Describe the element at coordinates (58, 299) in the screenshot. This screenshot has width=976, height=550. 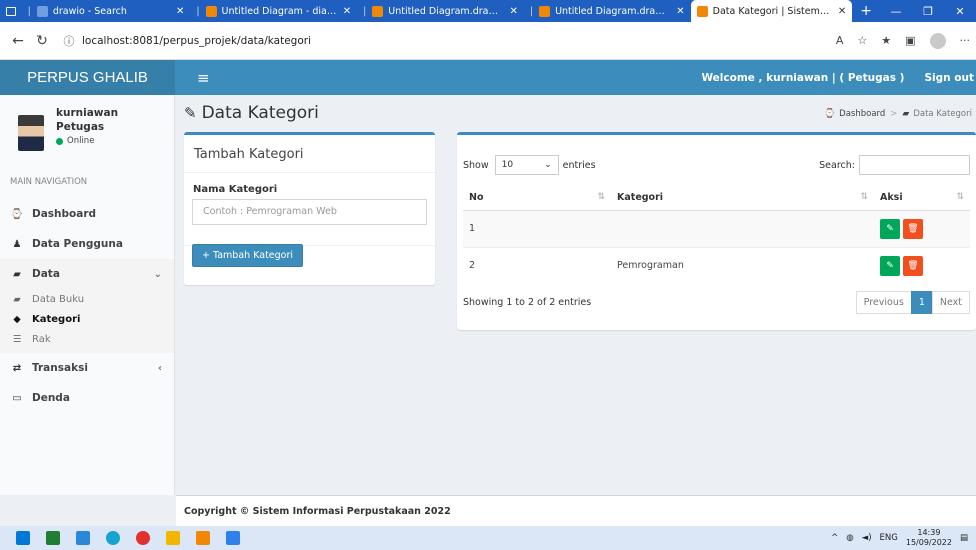
I see `sidebar-subitem-label: Data Buku` at that location.